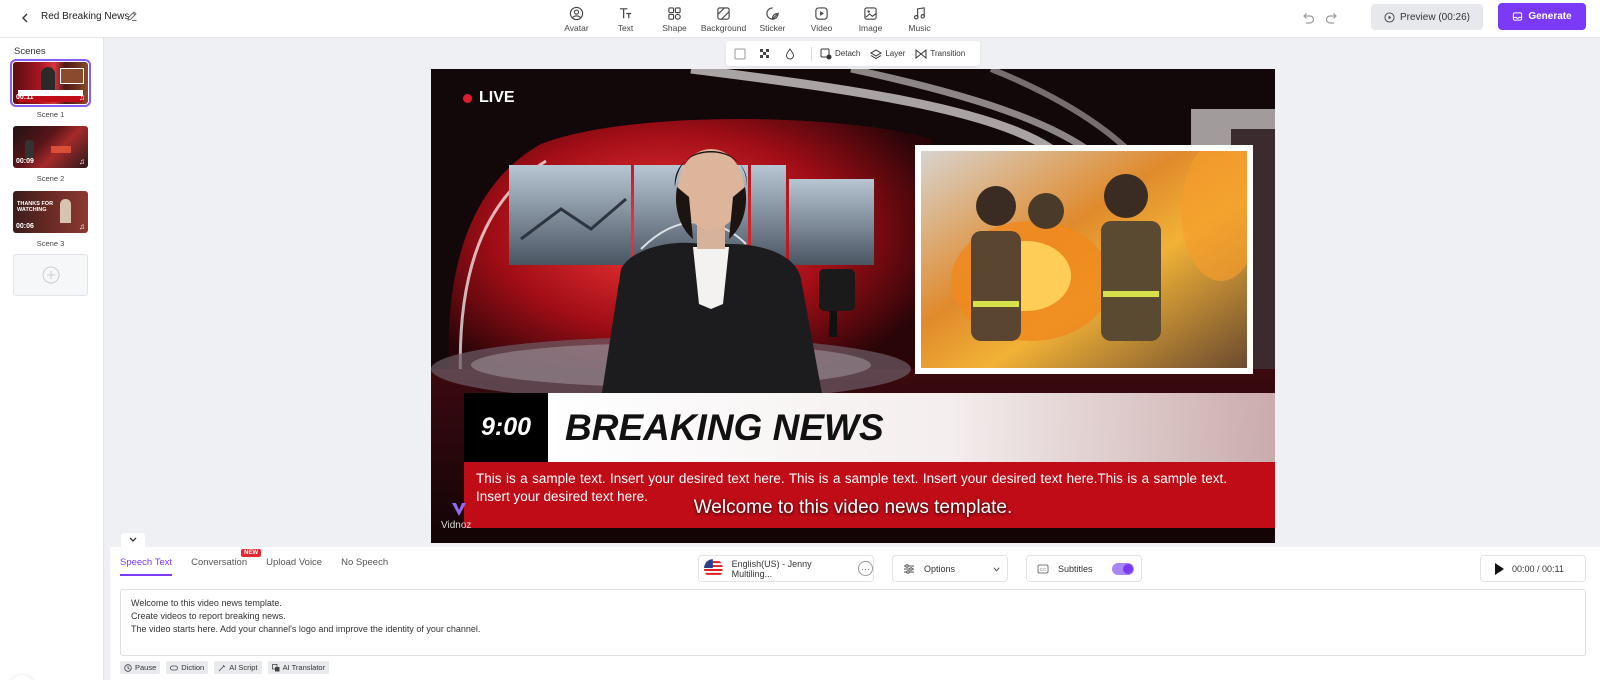 This screenshot has width=1600, height=680. I want to click on chip-label: Diction, so click(193, 667).